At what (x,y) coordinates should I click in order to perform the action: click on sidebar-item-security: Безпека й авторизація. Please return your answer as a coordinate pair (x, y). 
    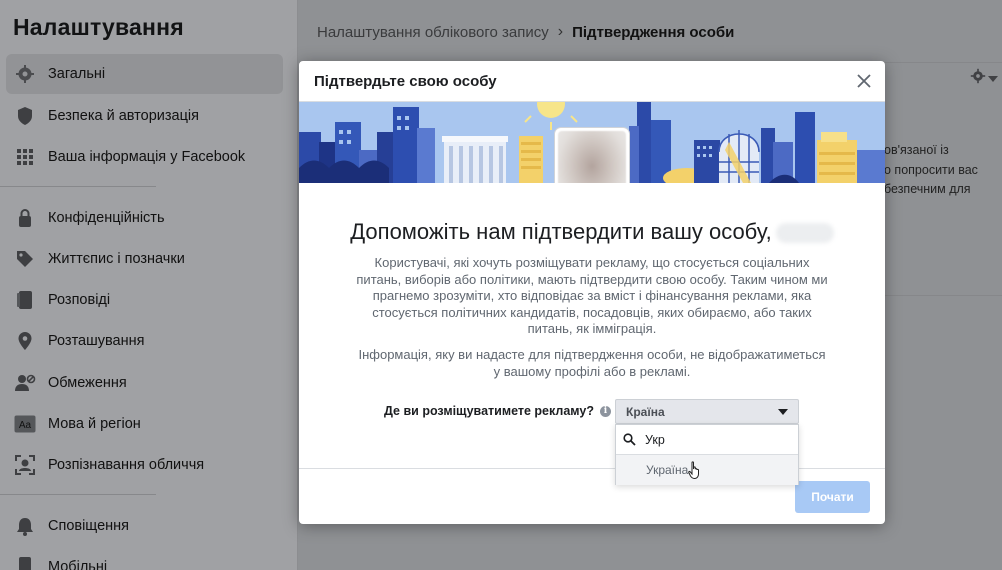
    Looking at the image, I should click on (144, 116).